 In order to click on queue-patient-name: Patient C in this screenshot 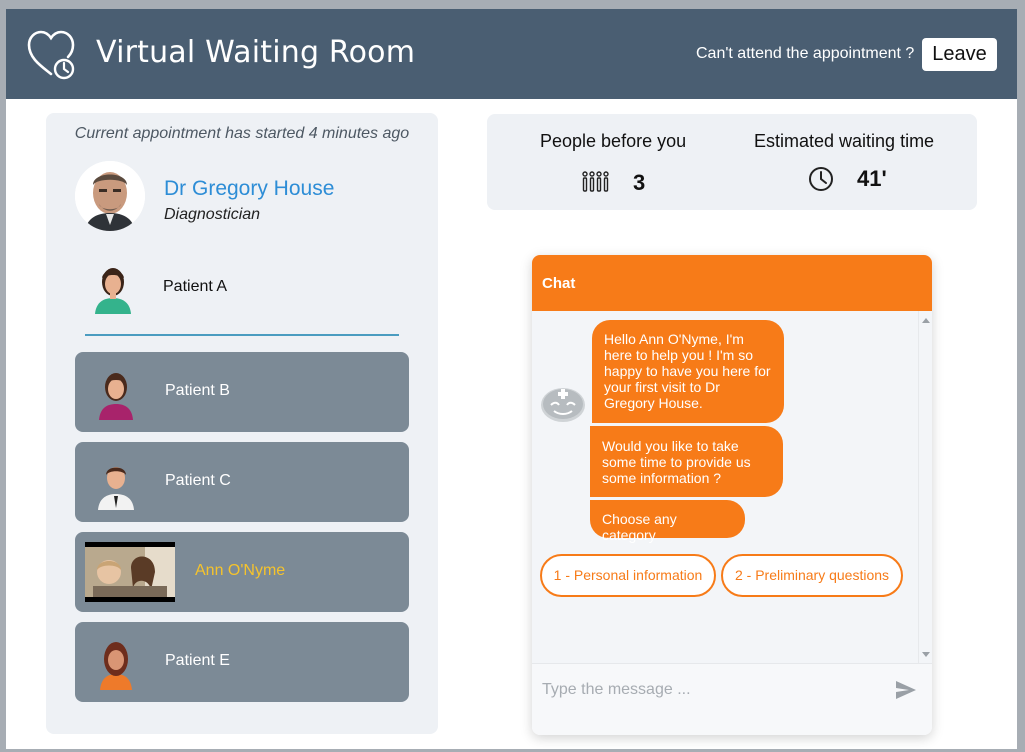, I will do `click(198, 480)`.